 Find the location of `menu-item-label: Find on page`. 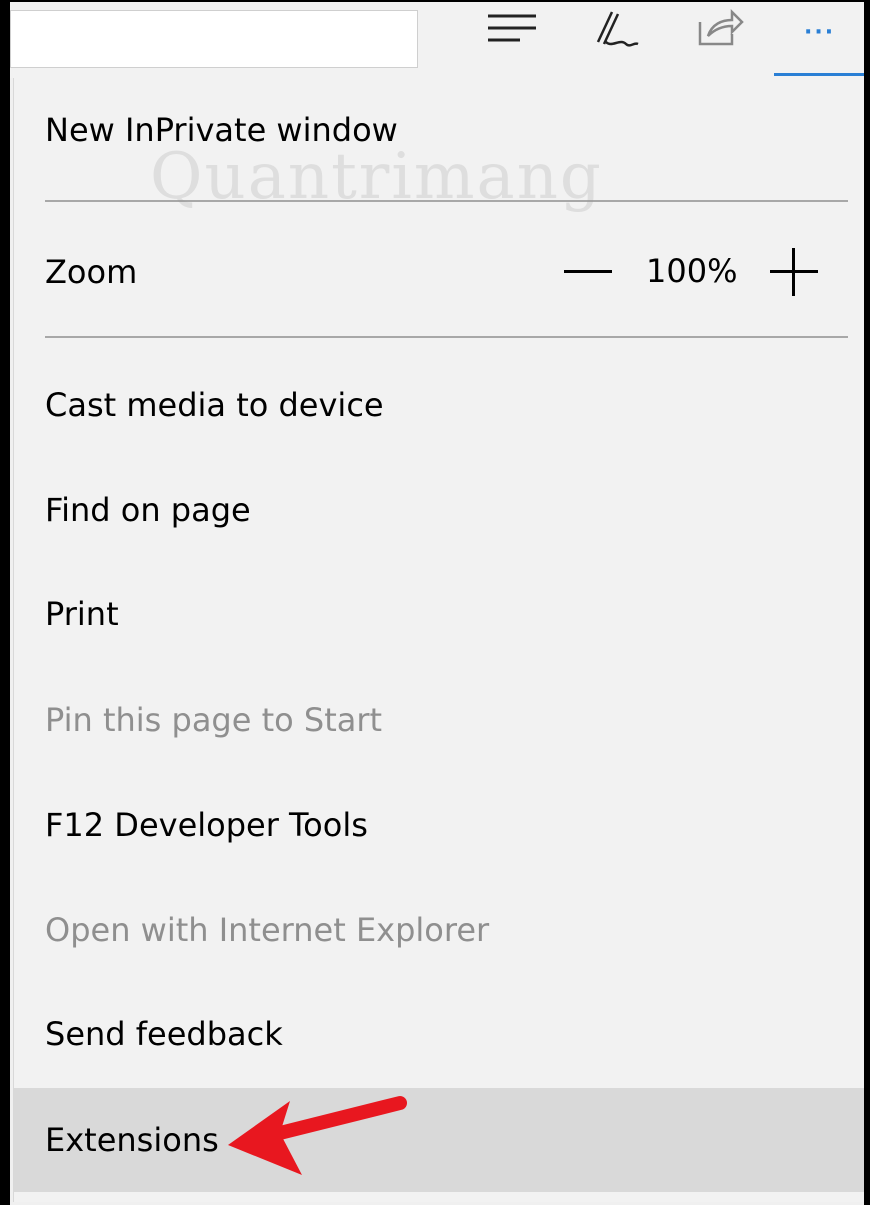

menu-item-label: Find on page is located at coordinates (148, 510).